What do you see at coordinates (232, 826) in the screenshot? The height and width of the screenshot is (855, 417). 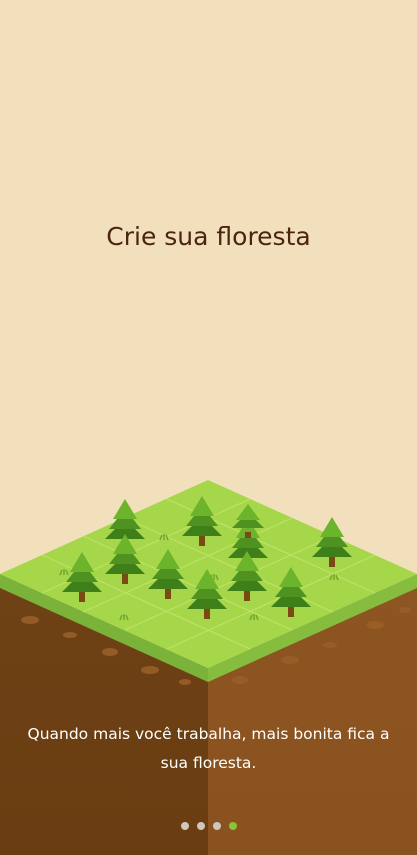 I see `page-dot-4-active` at bounding box center [232, 826].